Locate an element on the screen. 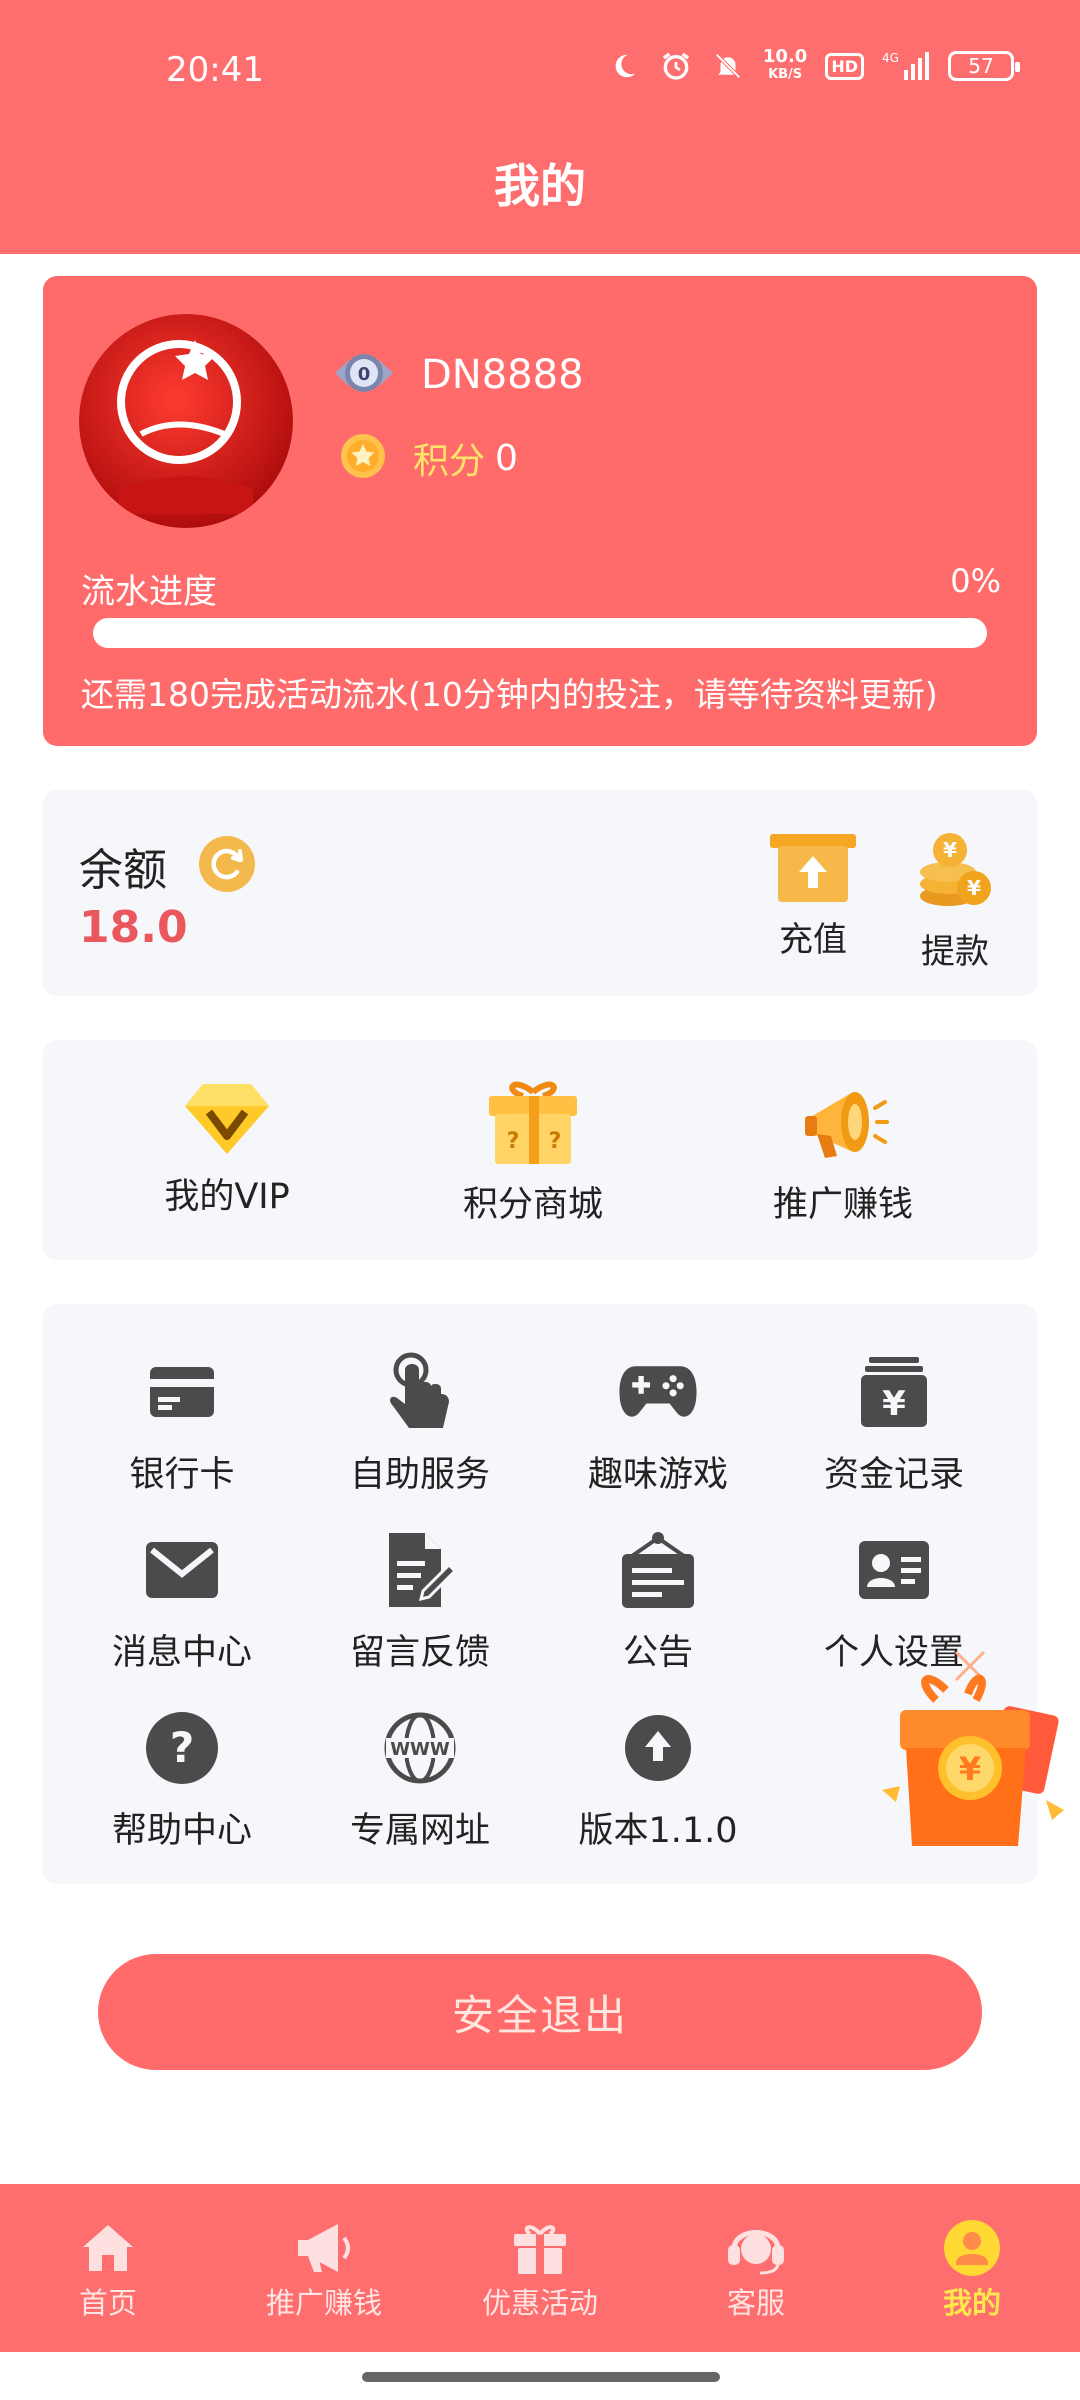  header-bar: 20:41 10.0 KB/S HD 4G 57 我的 is located at coordinates (540, 127).